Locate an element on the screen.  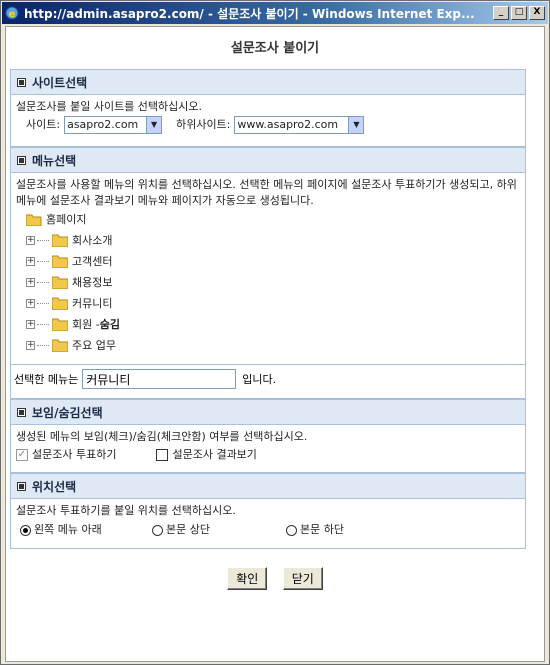
site-select: asapro2.com ▼ is located at coordinates (113, 125).